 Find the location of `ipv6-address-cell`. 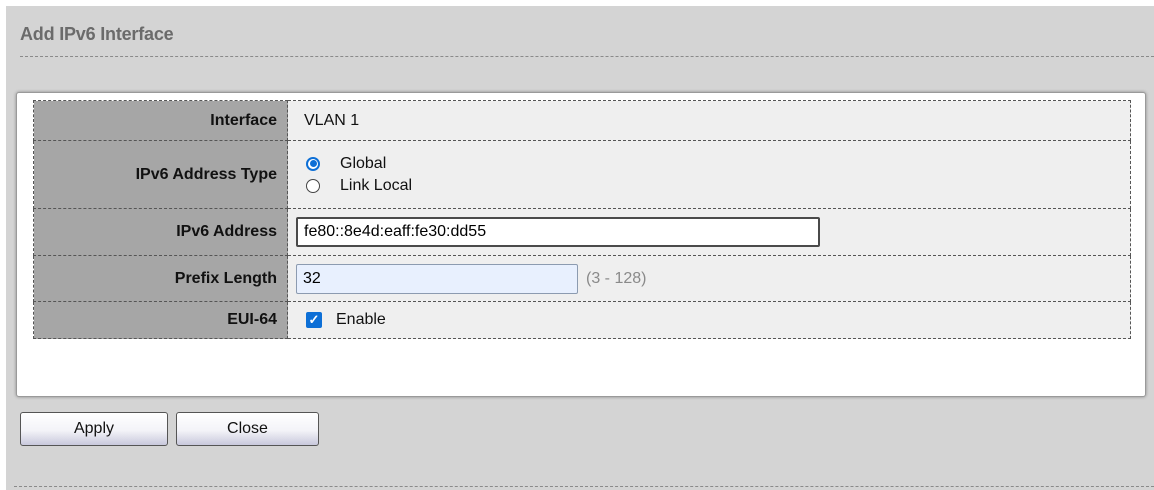

ipv6-address-cell is located at coordinates (709, 232).